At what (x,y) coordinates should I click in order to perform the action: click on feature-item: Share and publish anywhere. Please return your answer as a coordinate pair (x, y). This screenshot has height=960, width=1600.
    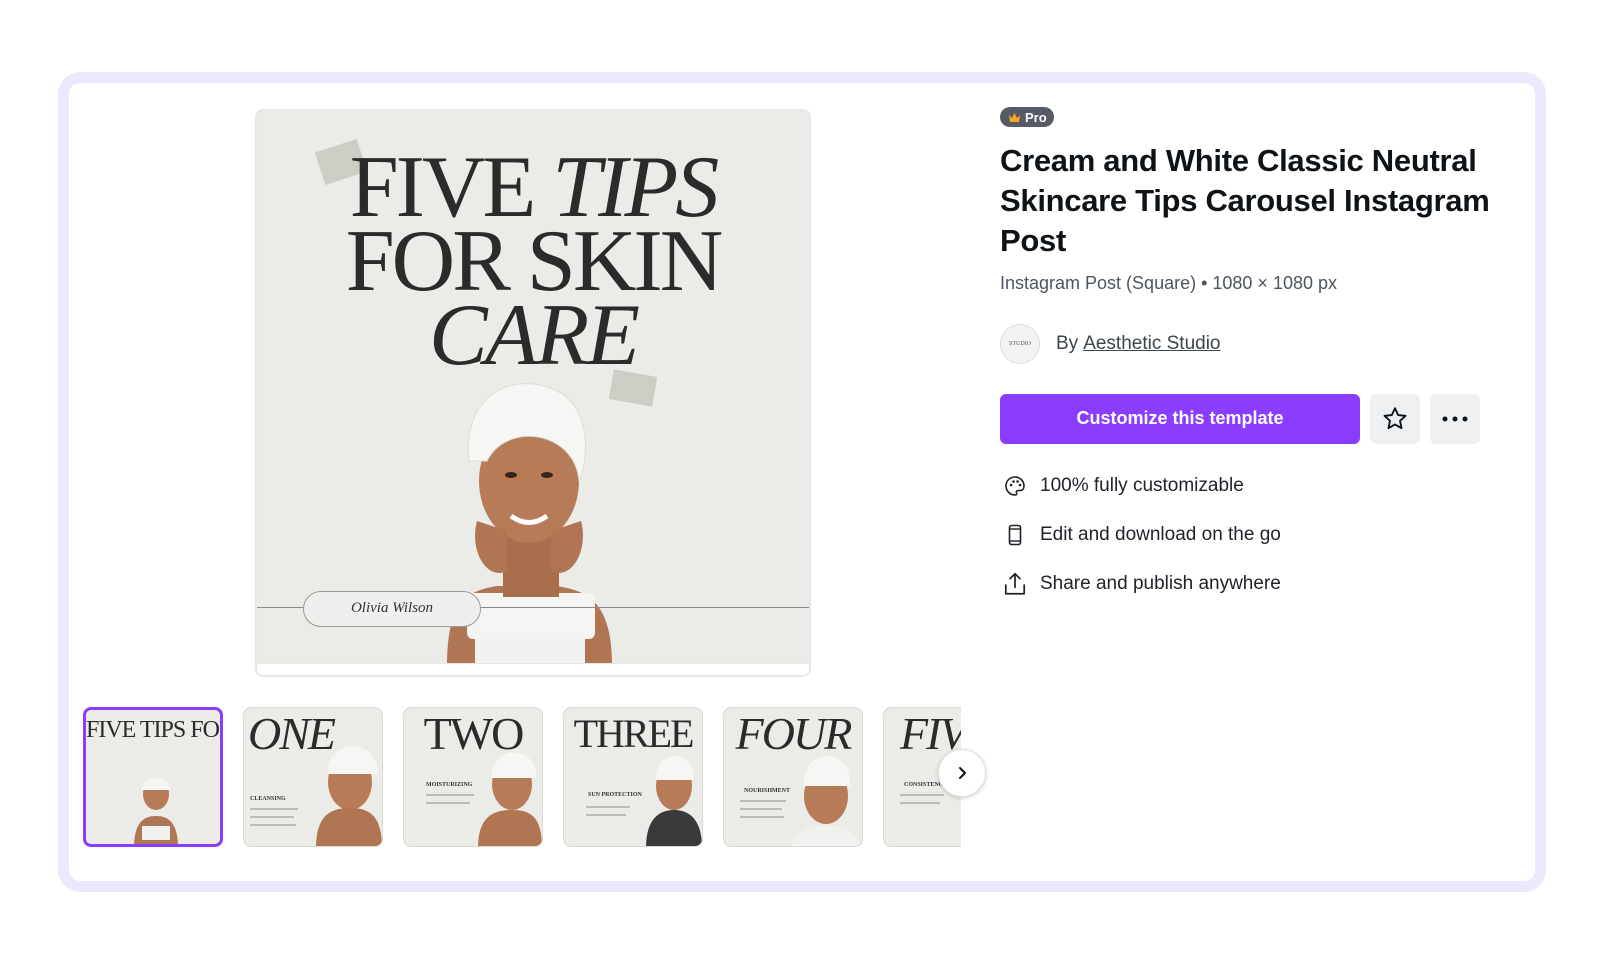
    Looking at the image, I should click on (1250, 584).